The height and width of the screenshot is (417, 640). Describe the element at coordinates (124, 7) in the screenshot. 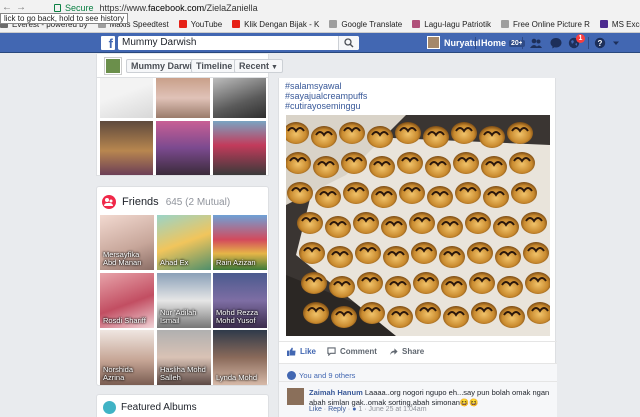

I see `url-prefix: https://www.` at that location.